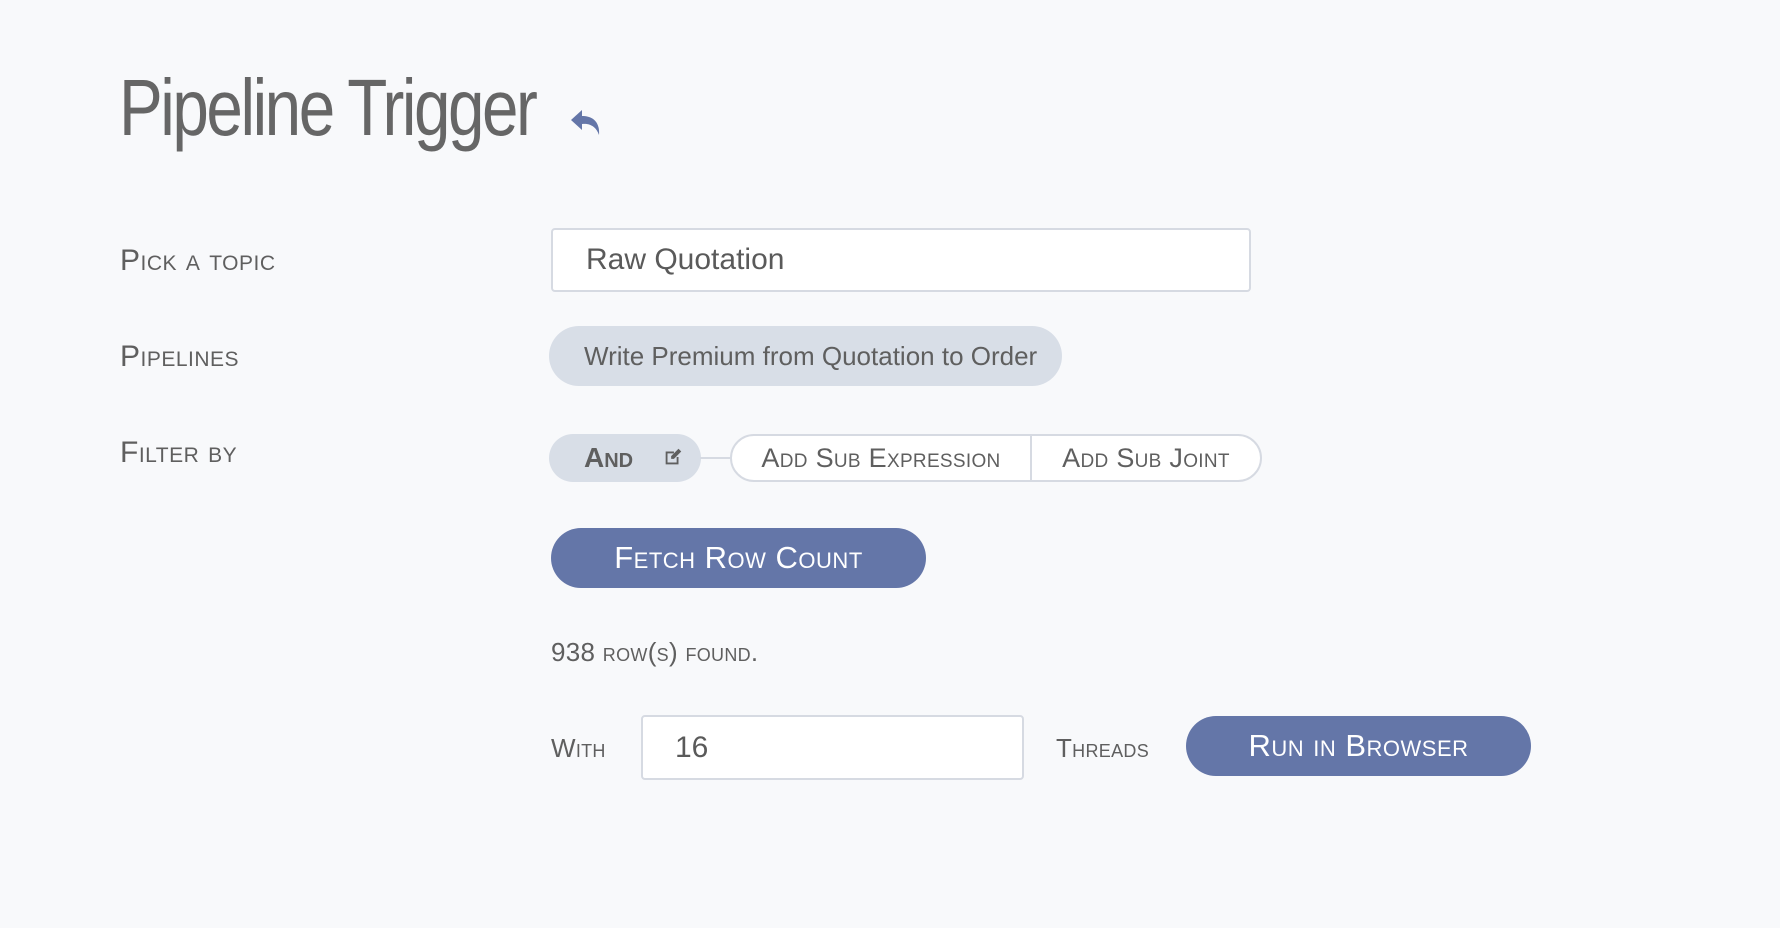 The image size is (1780, 928). I want to click on topic-value: Raw Quotation, so click(685, 259).